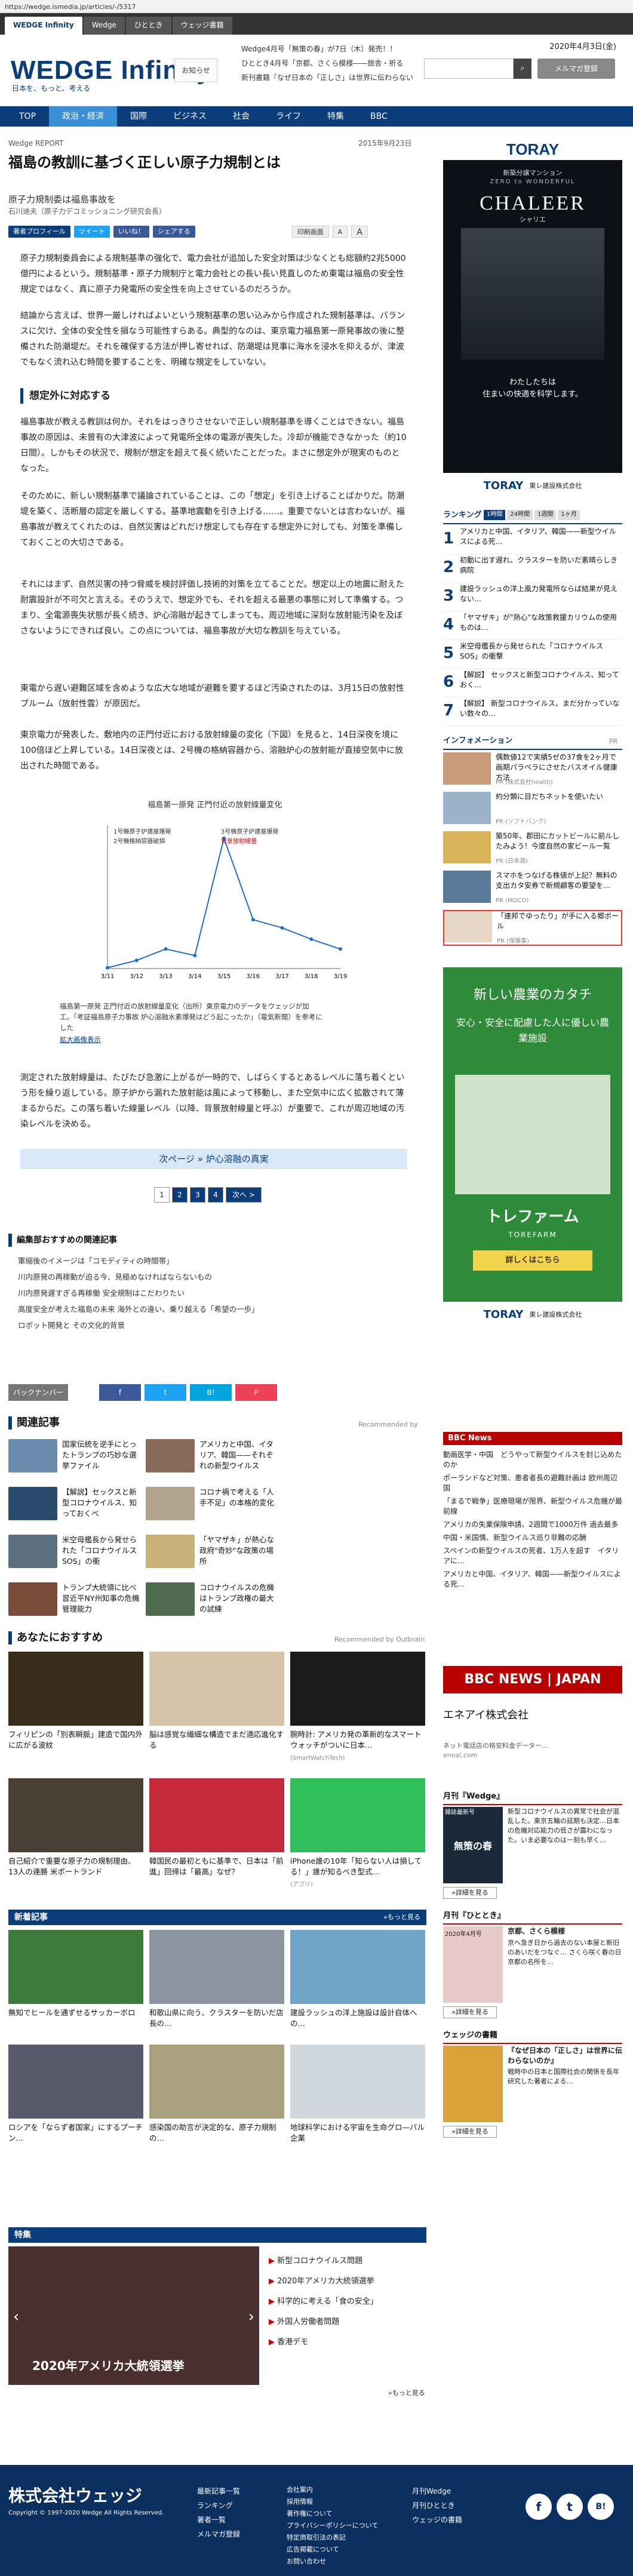 The width and height of the screenshot is (633, 2576). Describe the element at coordinates (539, 2507) in the screenshot. I see `footer-facebook-icon: f` at that location.